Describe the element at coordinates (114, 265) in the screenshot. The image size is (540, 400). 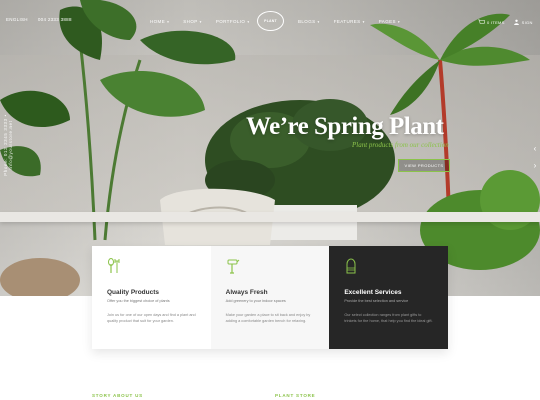
I see `plant-tools-icon` at that location.